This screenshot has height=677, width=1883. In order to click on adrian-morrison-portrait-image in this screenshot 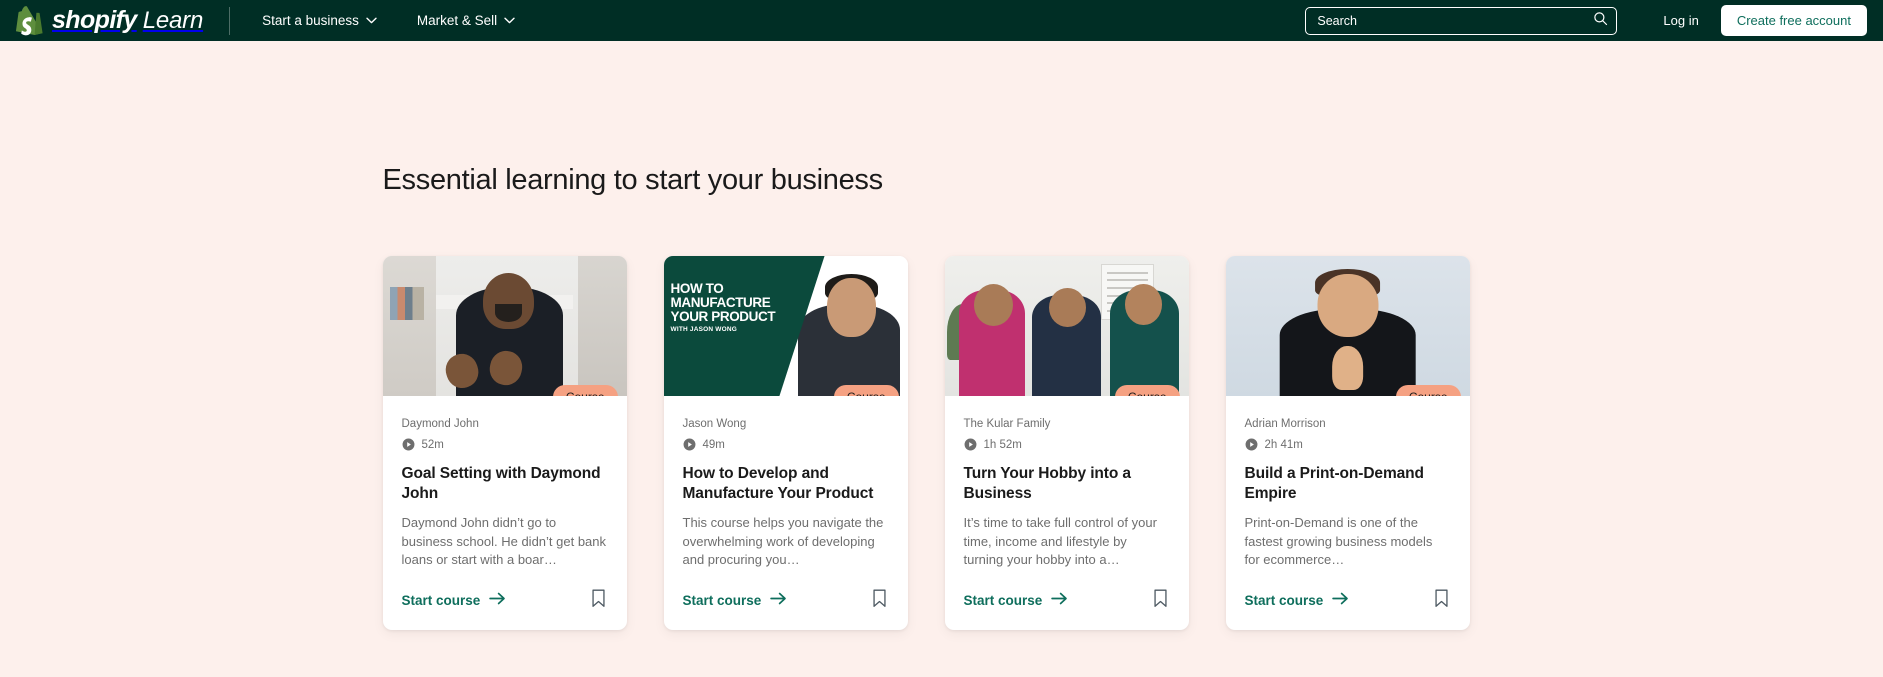, I will do `click(1347, 326)`.